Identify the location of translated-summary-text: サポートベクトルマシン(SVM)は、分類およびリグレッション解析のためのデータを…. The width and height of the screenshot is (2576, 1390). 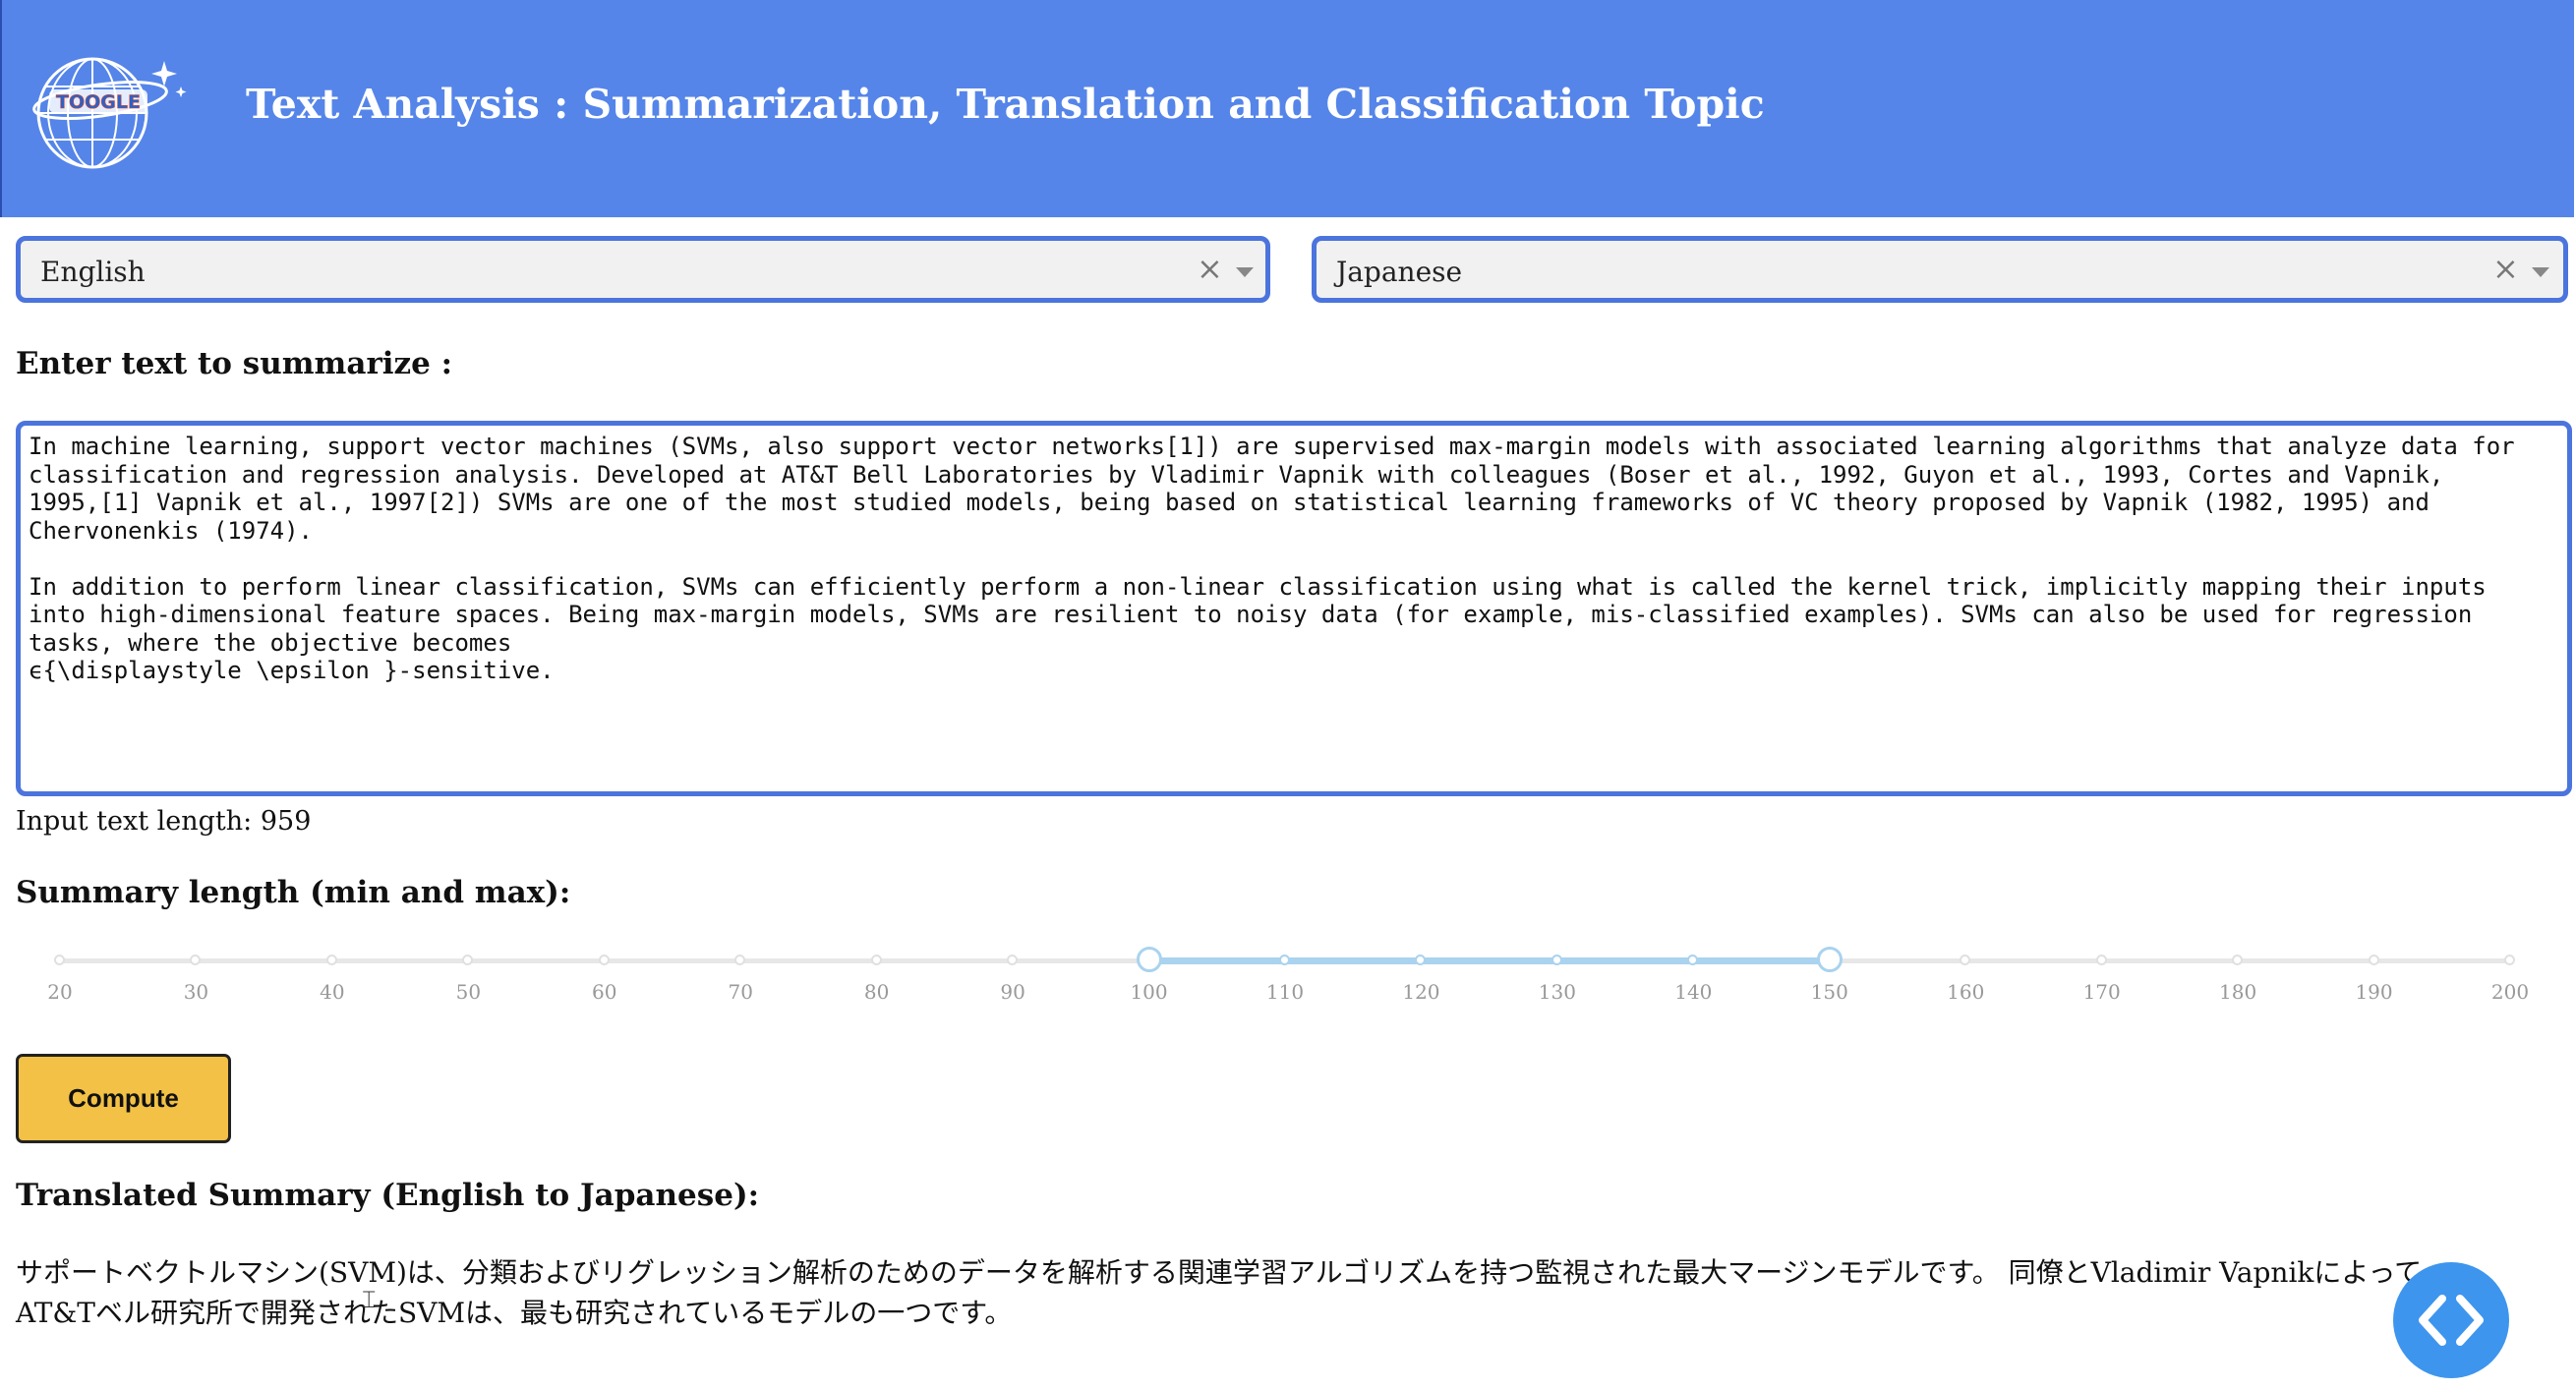
(1219, 1292).